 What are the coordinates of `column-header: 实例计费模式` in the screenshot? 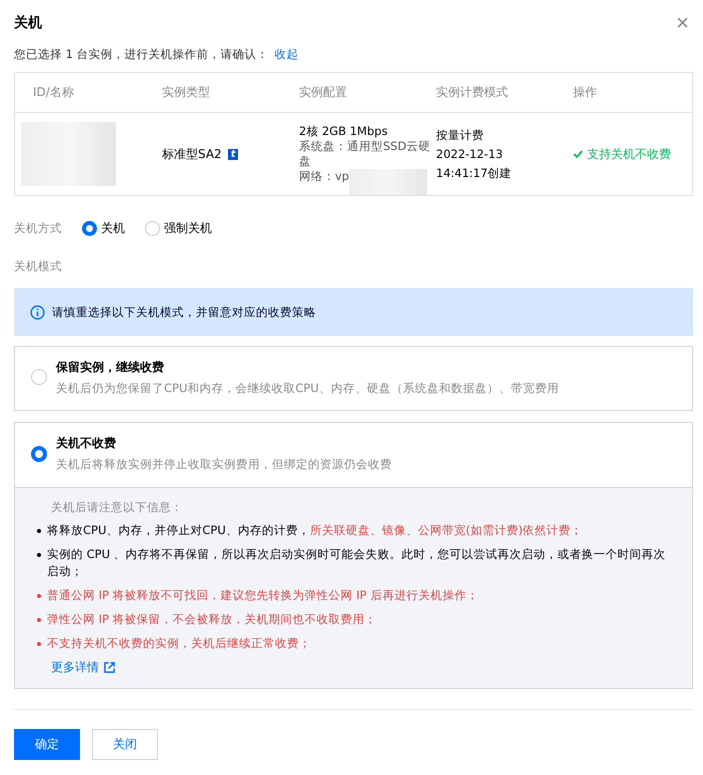 It's located at (472, 92).